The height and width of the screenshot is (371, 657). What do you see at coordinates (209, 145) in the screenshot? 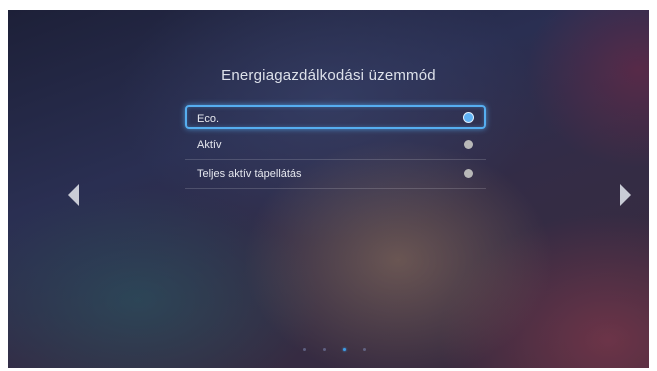
I see `option-label: Aktív` at bounding box center [209, 145].